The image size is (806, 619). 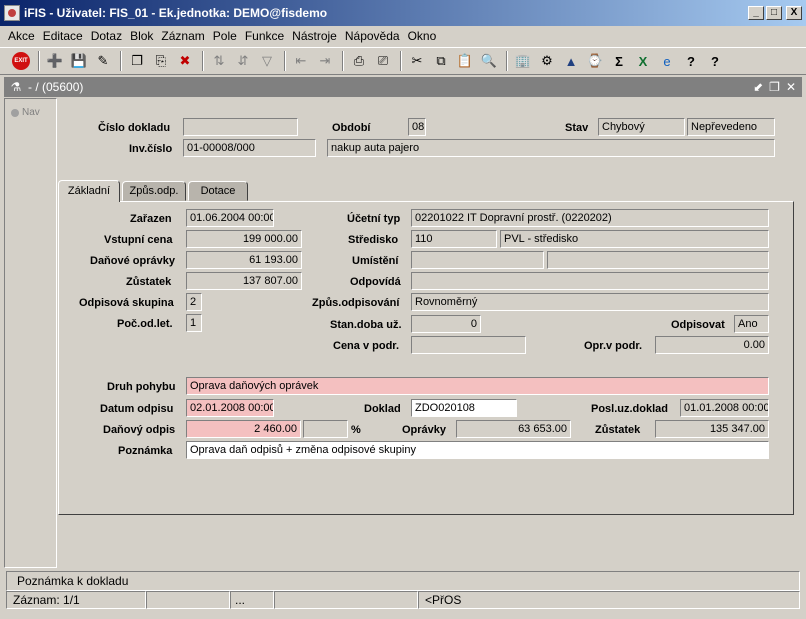 I want to click on print-preview-icon: ⎚, so click(x=383, y=61).